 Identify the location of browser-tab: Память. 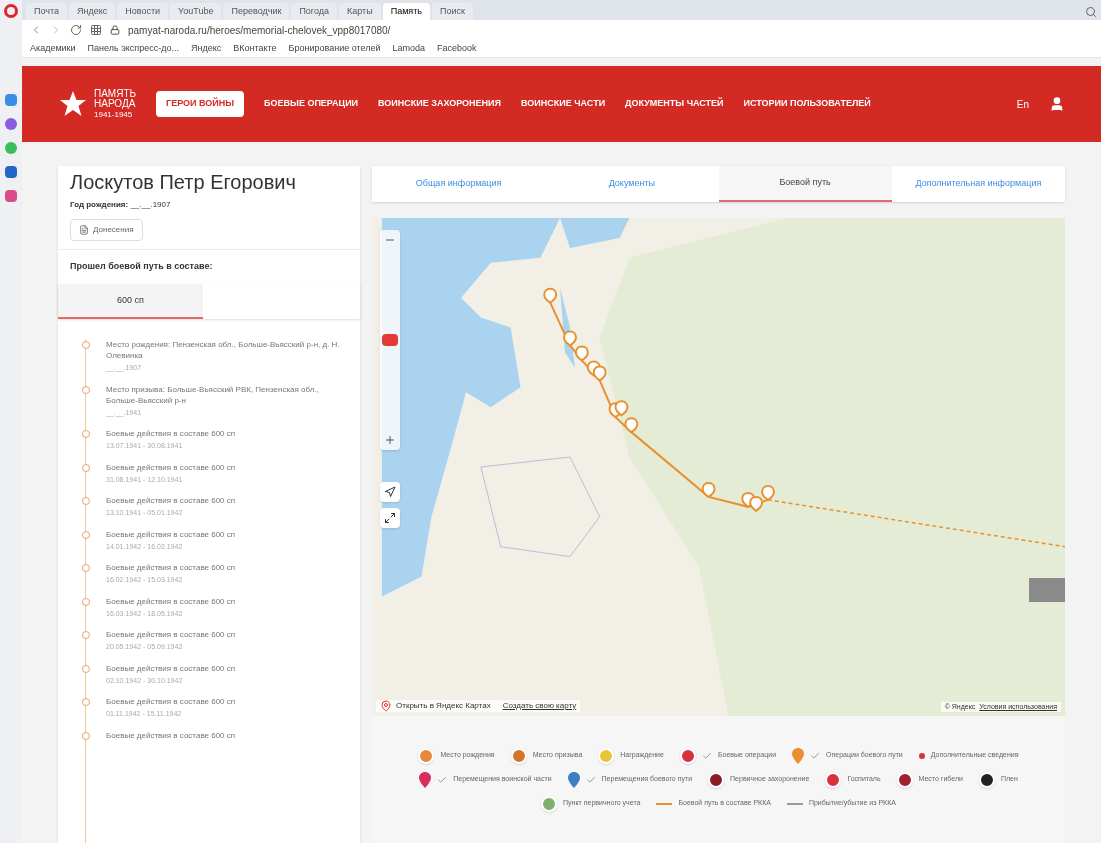
(406, 11).